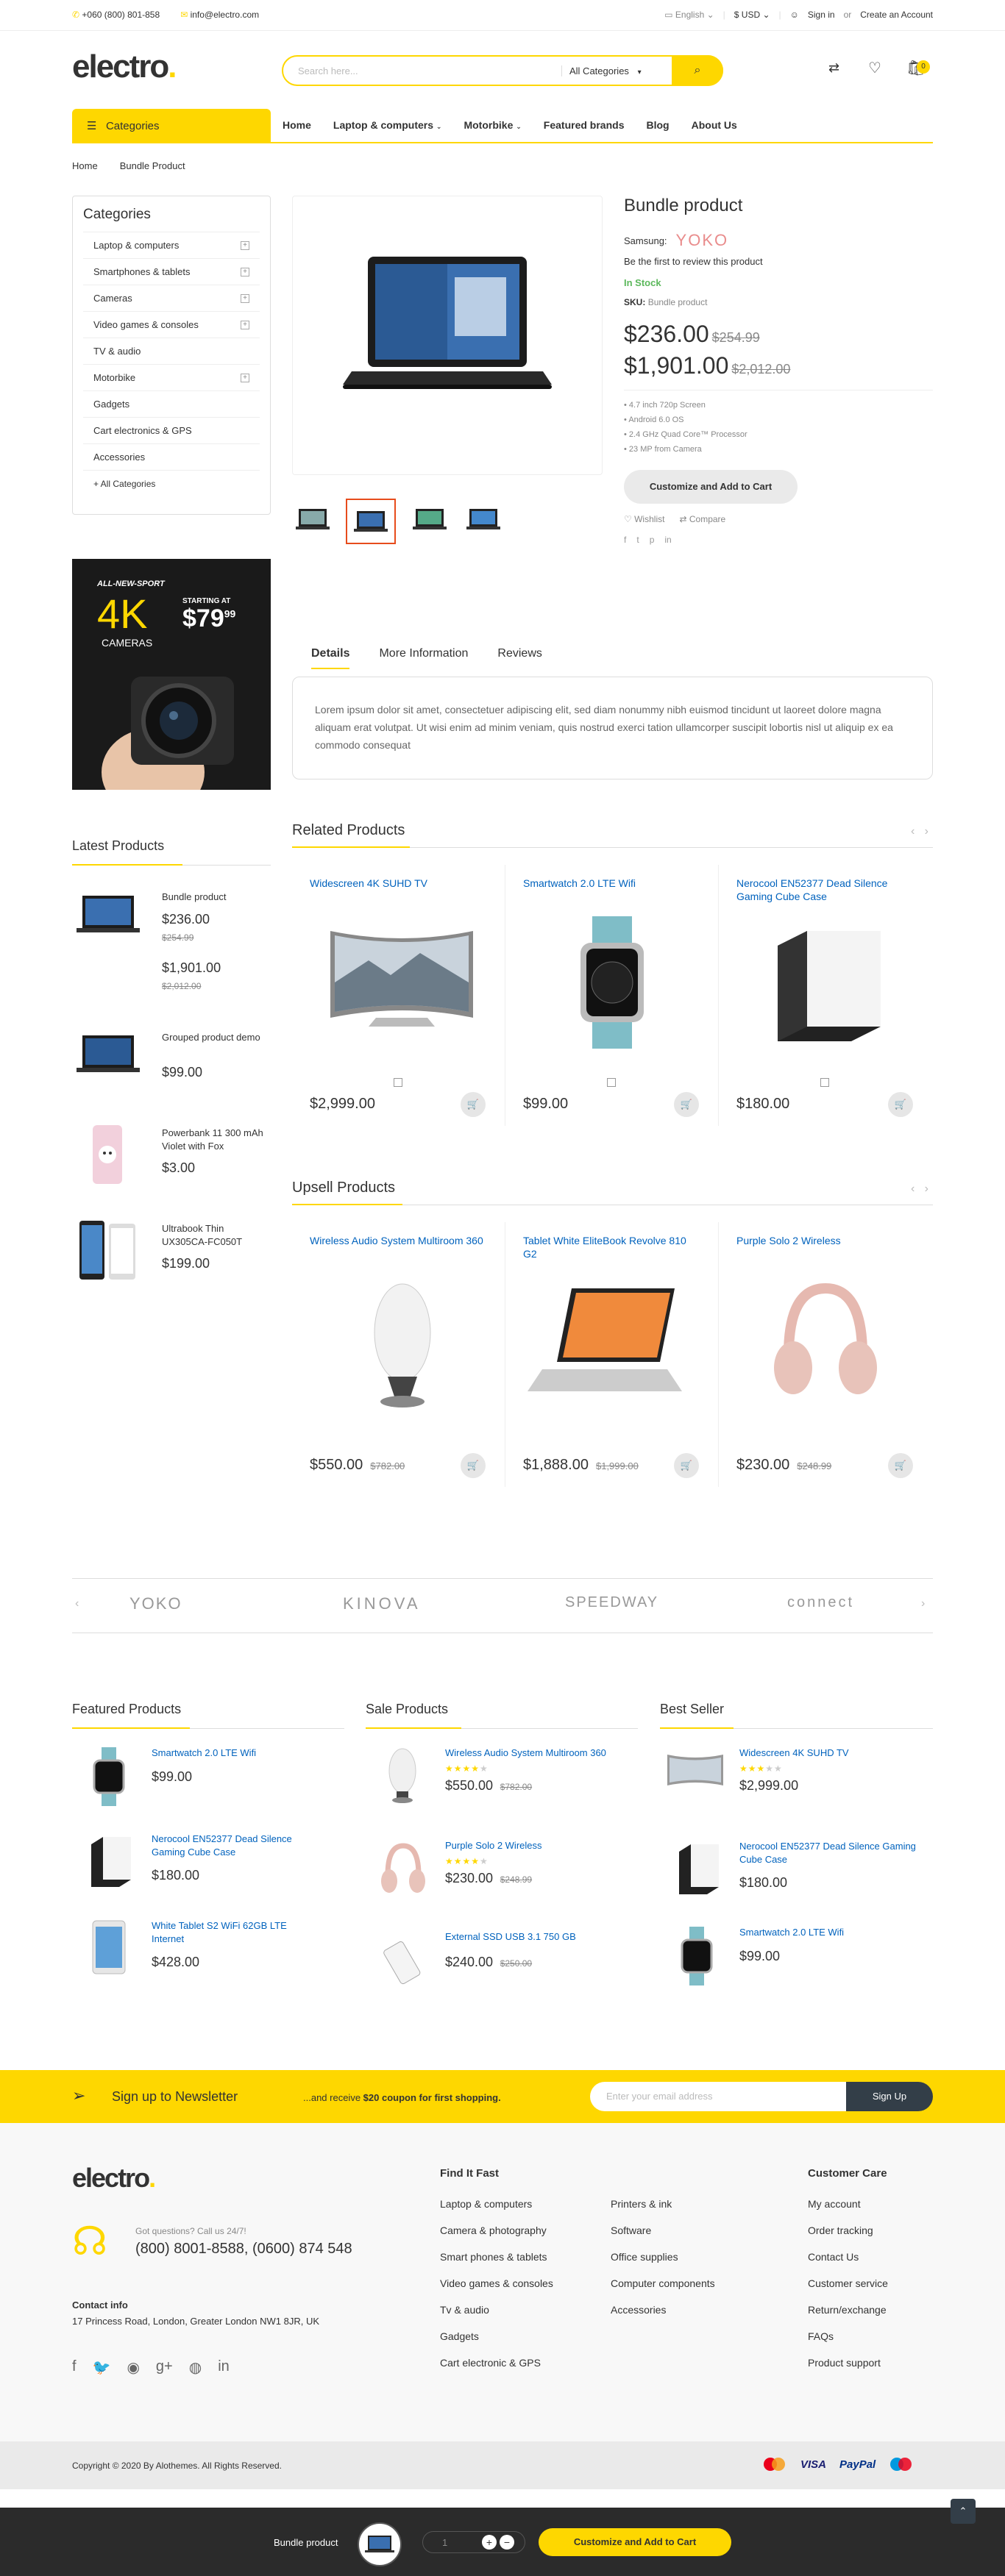 Image resolution: width=1005 pixels, height=2576 pixels. What do you see at coordinates (663, 2204) in the screenshot?
I see `footer-link: Printers & ink` at bounding box center [663, 2204].